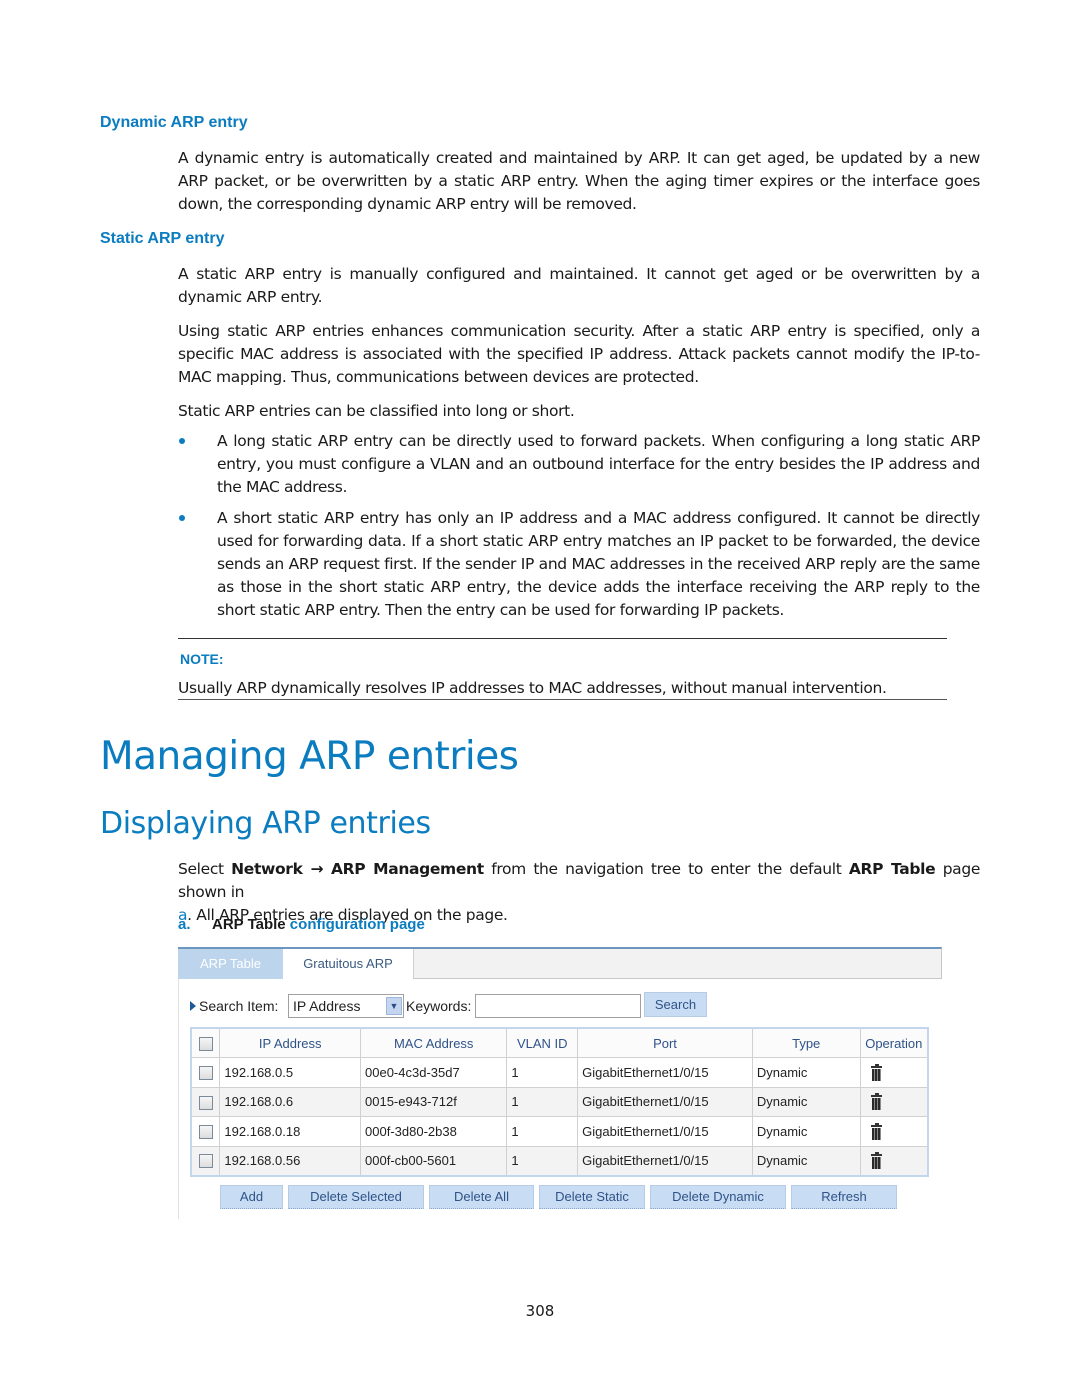  Describe the element at coordinates (892, 869) in the screenshot. I see `page-arp-table: ARP Table` at that location.